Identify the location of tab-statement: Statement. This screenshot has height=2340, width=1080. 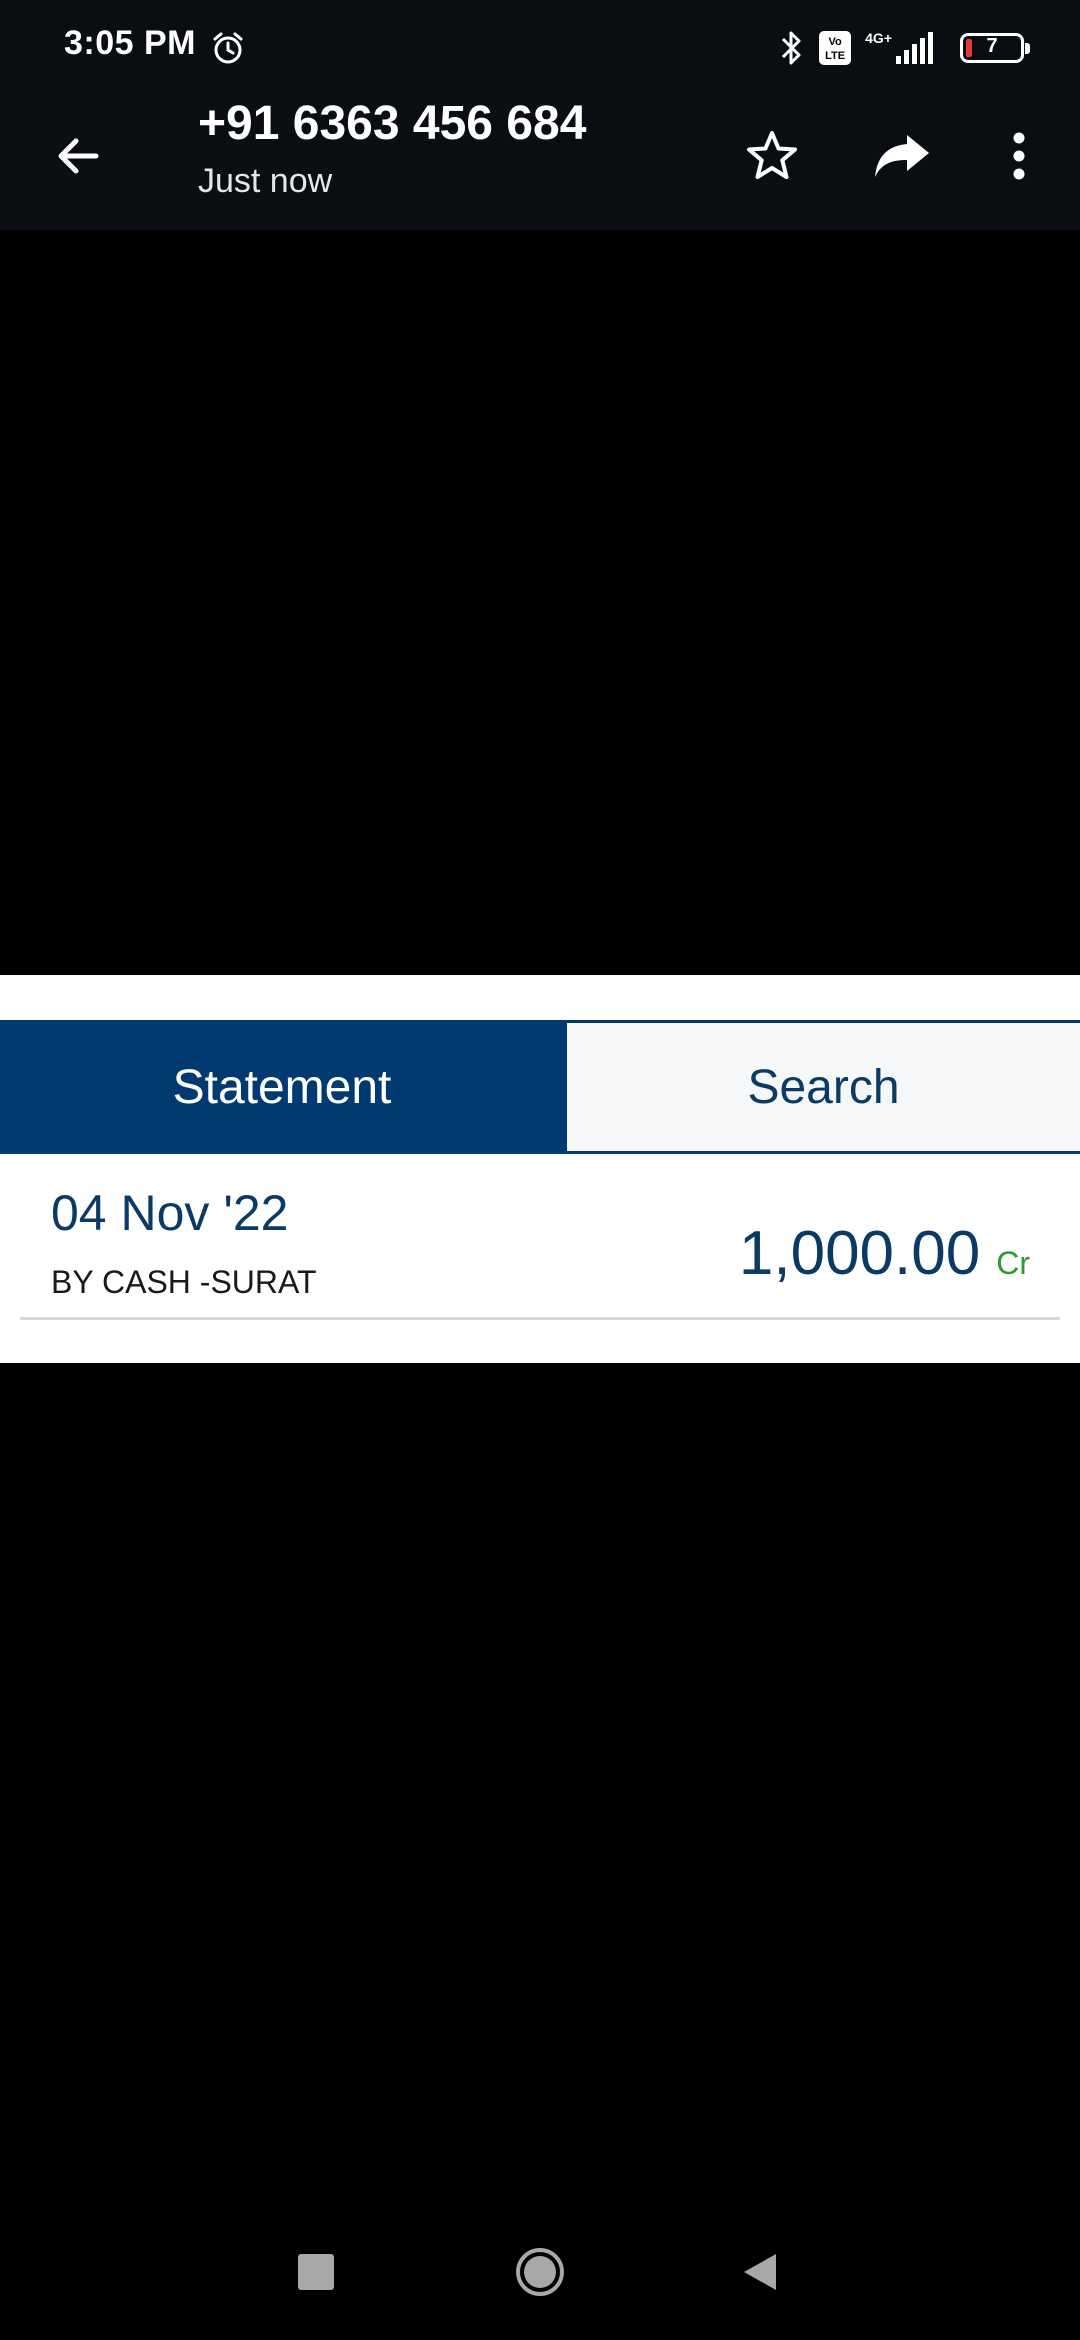
(282, 1087).